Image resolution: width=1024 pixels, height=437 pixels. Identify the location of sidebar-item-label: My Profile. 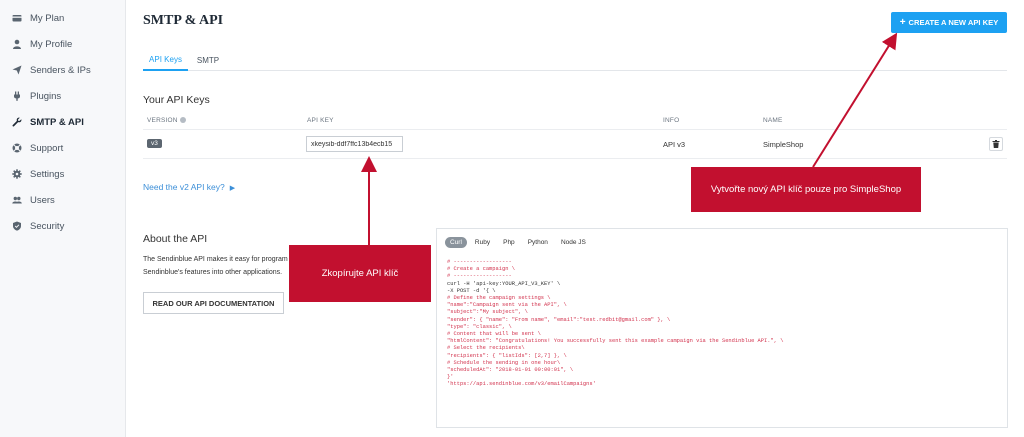
(51, 44).